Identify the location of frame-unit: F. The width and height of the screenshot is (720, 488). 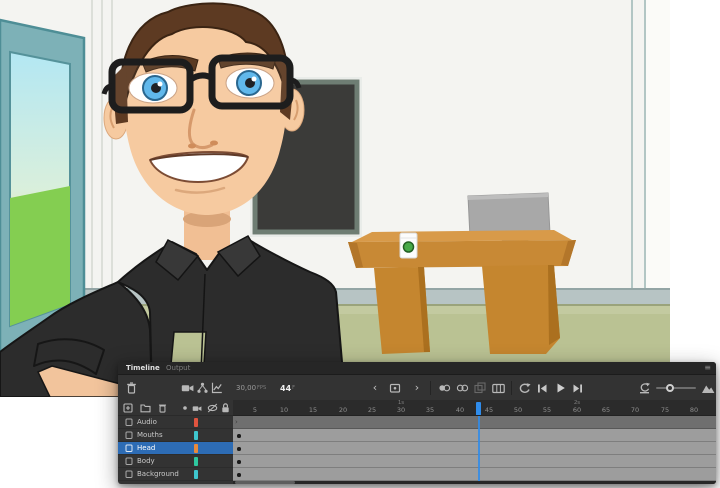
(294, 388).